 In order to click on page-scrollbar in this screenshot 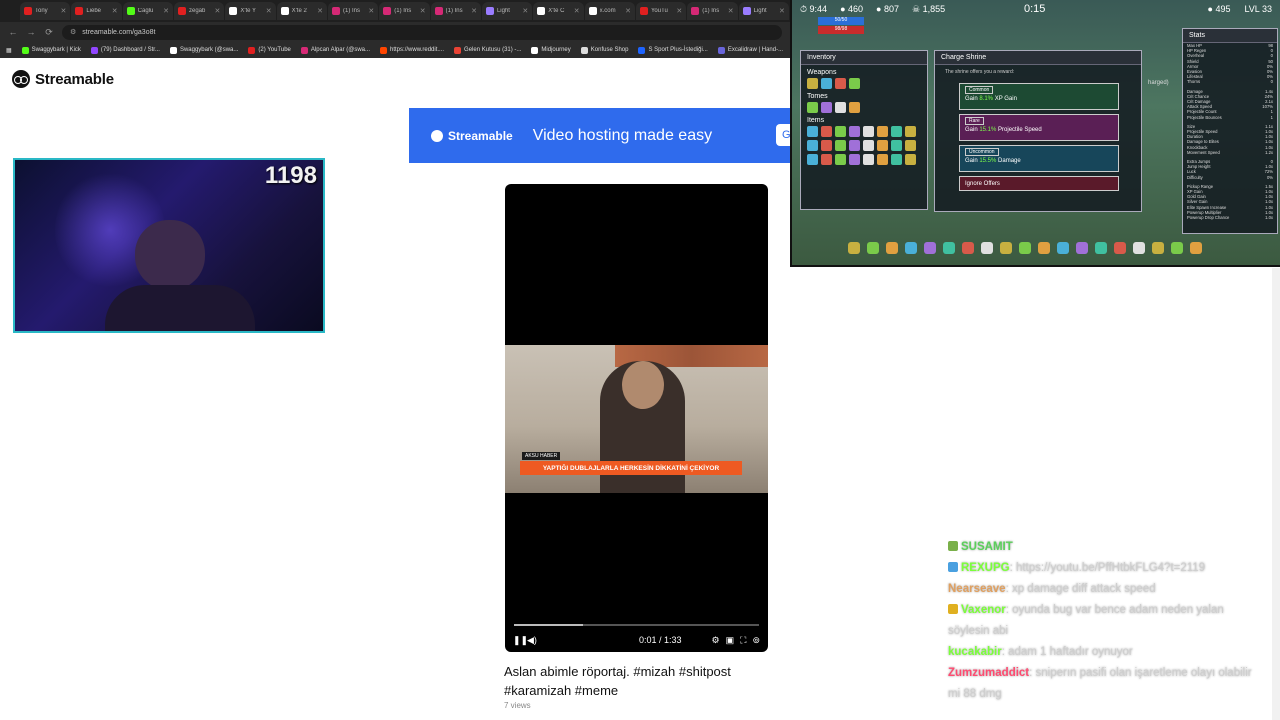, I will do `click(1276, 494)`.